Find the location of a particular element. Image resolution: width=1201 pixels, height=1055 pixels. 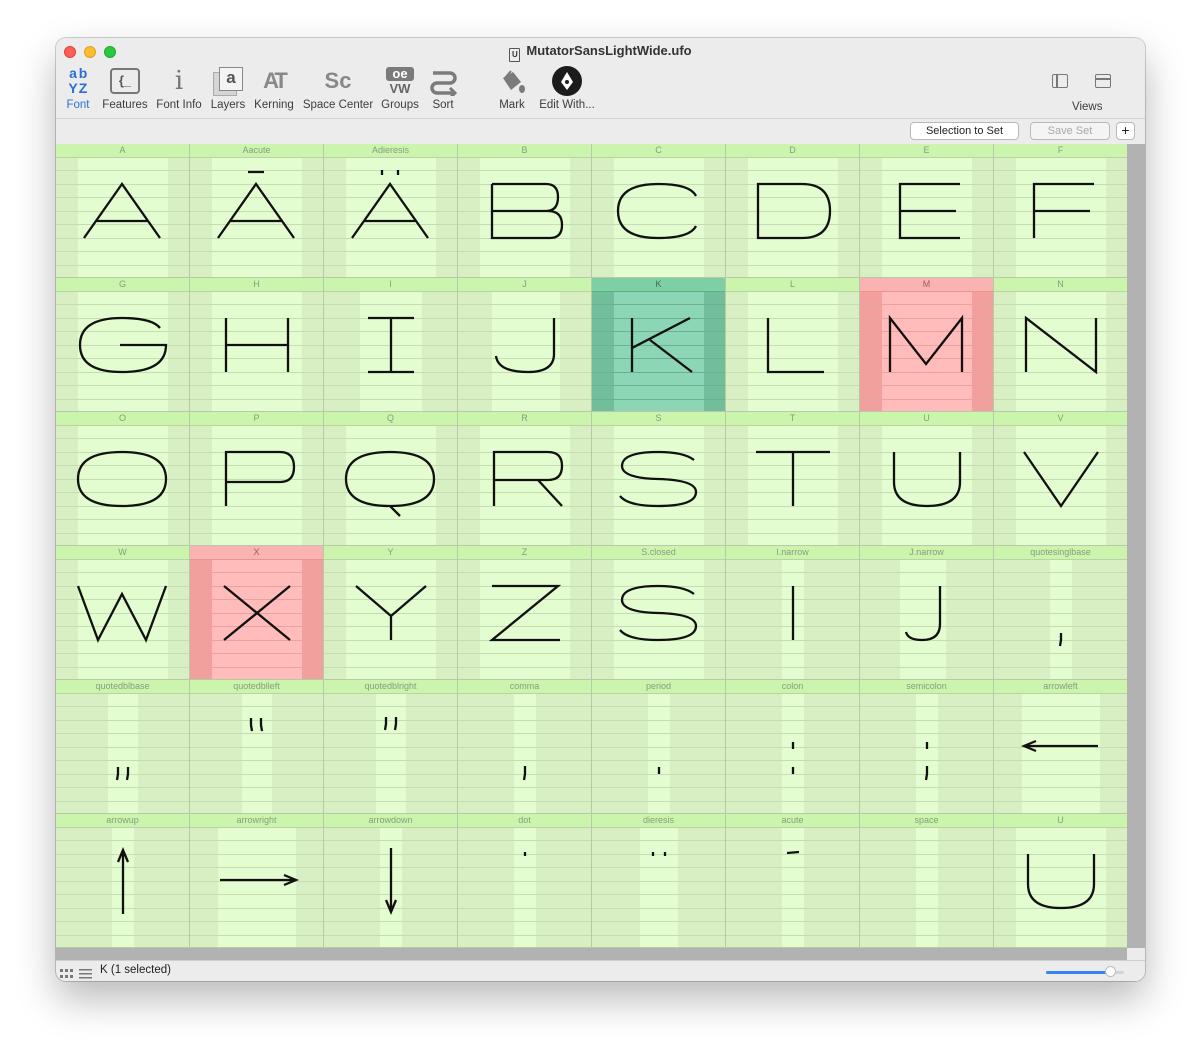

glyph-cell-m: M is located at coordinates (927, 345).